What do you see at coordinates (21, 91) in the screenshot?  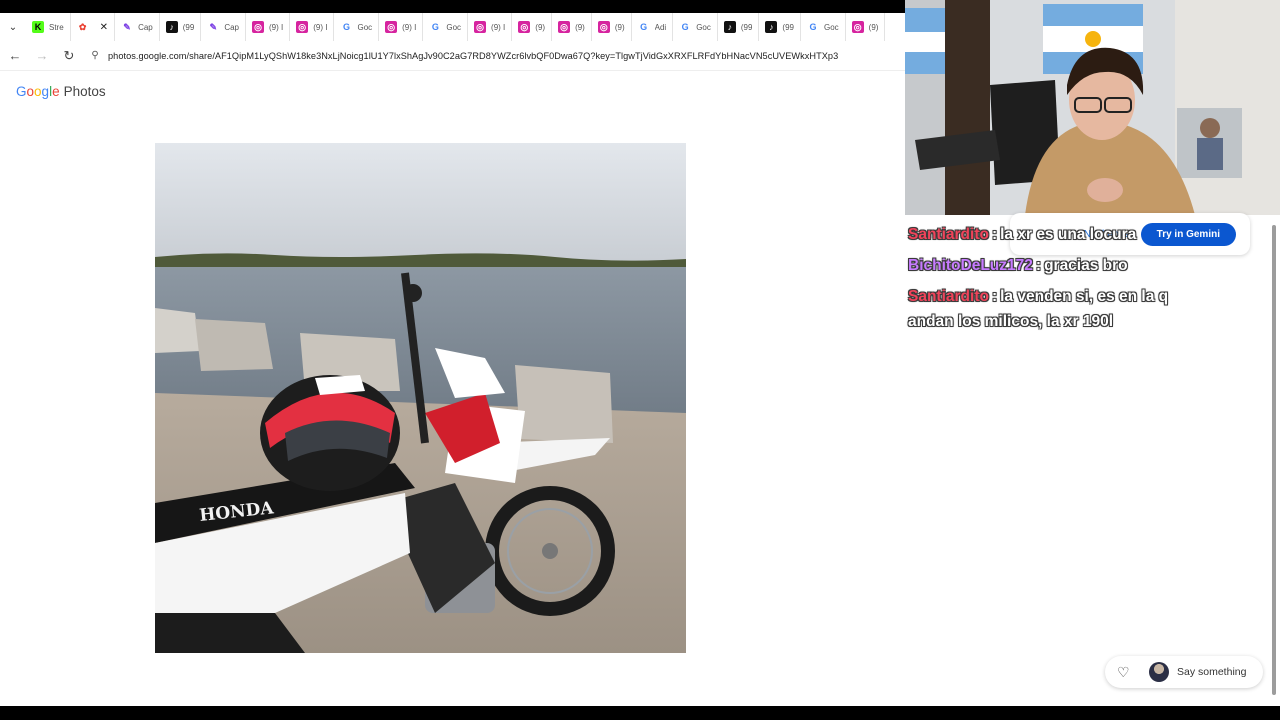 I see `logo-letter: G` at bounding box center [21, 91].